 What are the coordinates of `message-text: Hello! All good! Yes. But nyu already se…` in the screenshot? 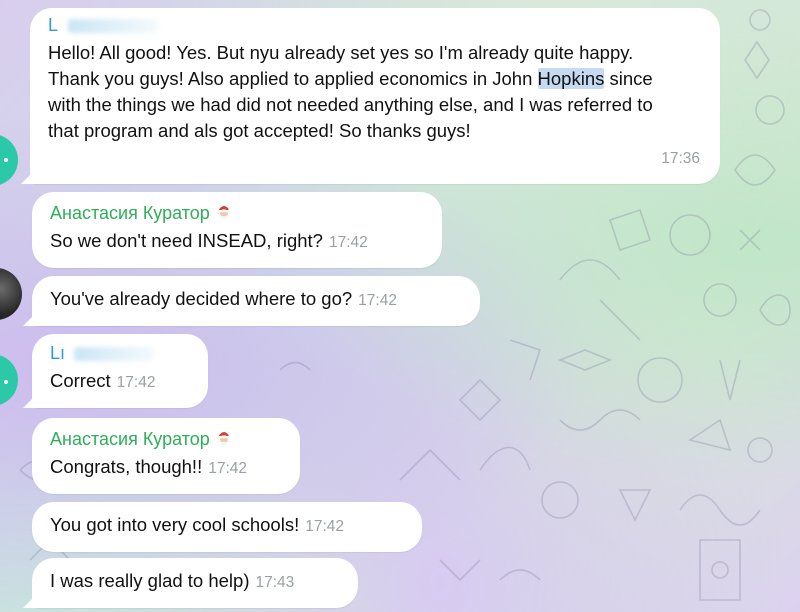 It's located at (350, 91).